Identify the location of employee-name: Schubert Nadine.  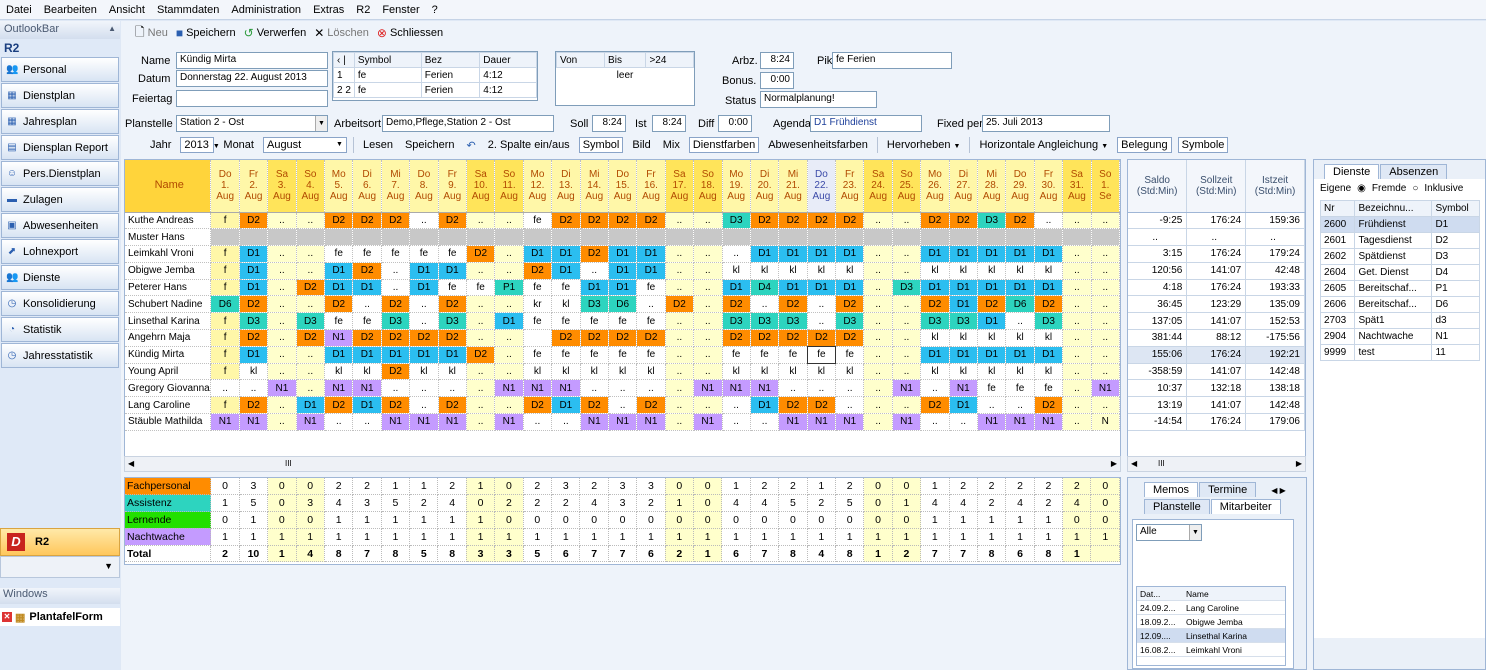
(168, 304).